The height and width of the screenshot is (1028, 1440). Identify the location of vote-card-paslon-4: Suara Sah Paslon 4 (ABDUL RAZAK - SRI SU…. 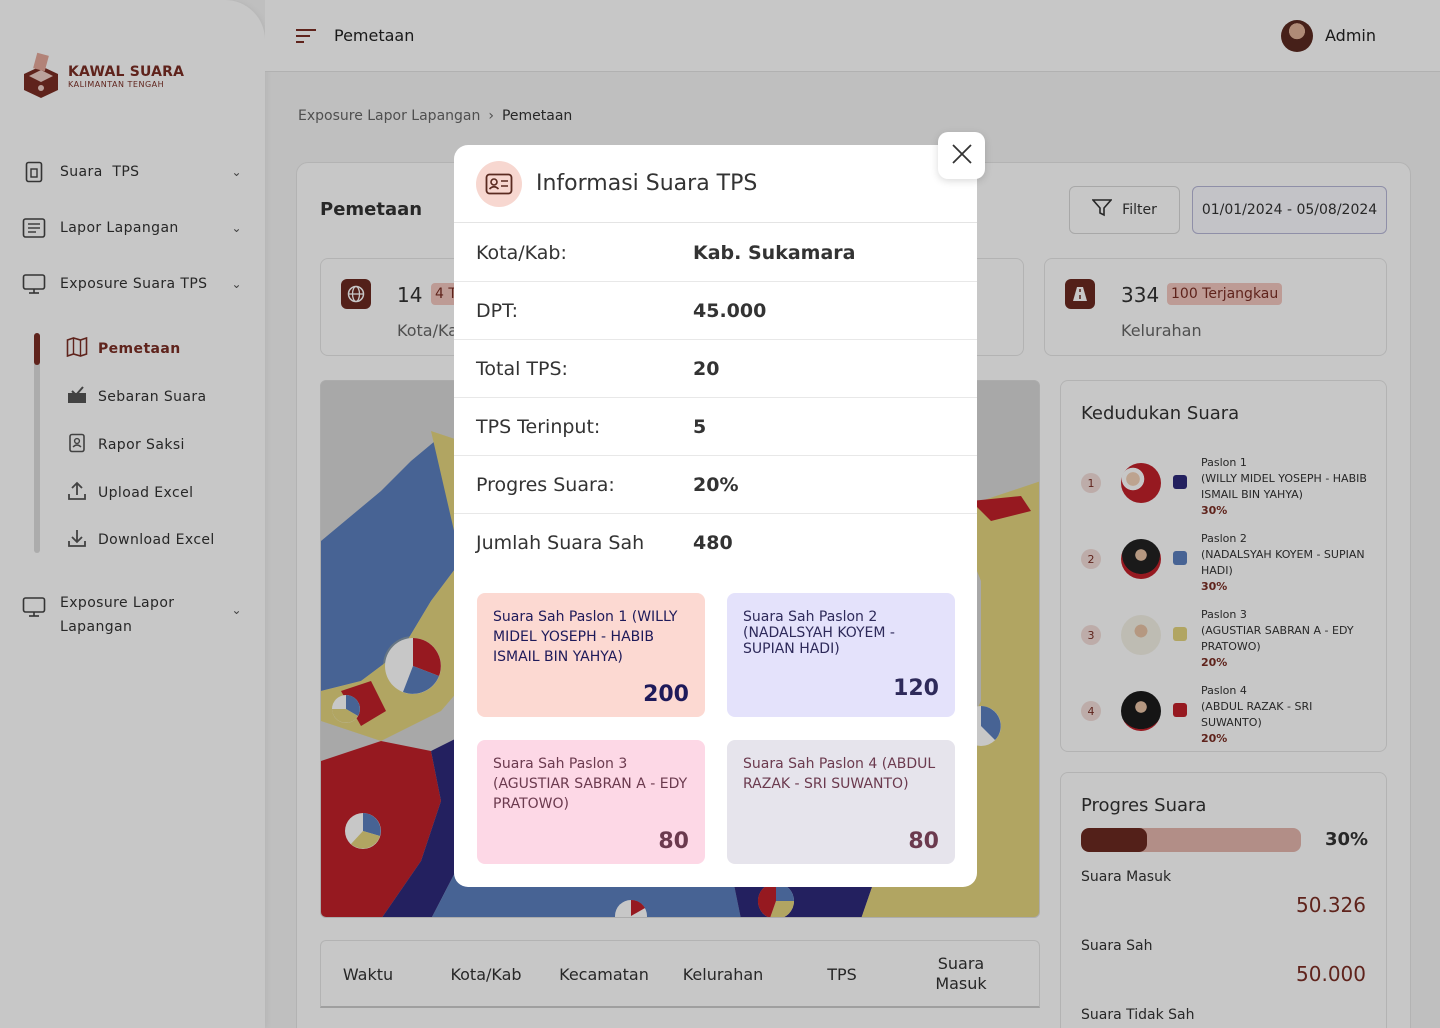
(841, 802).